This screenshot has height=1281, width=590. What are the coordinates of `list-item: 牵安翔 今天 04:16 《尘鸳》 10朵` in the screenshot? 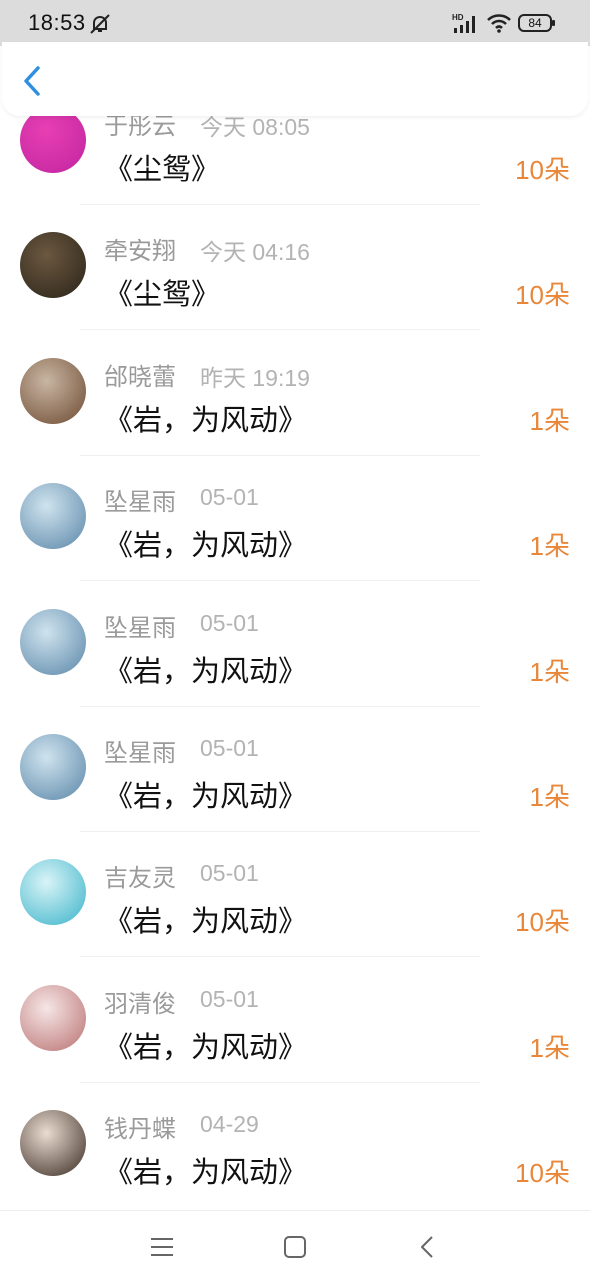 It's located at (295, 268).